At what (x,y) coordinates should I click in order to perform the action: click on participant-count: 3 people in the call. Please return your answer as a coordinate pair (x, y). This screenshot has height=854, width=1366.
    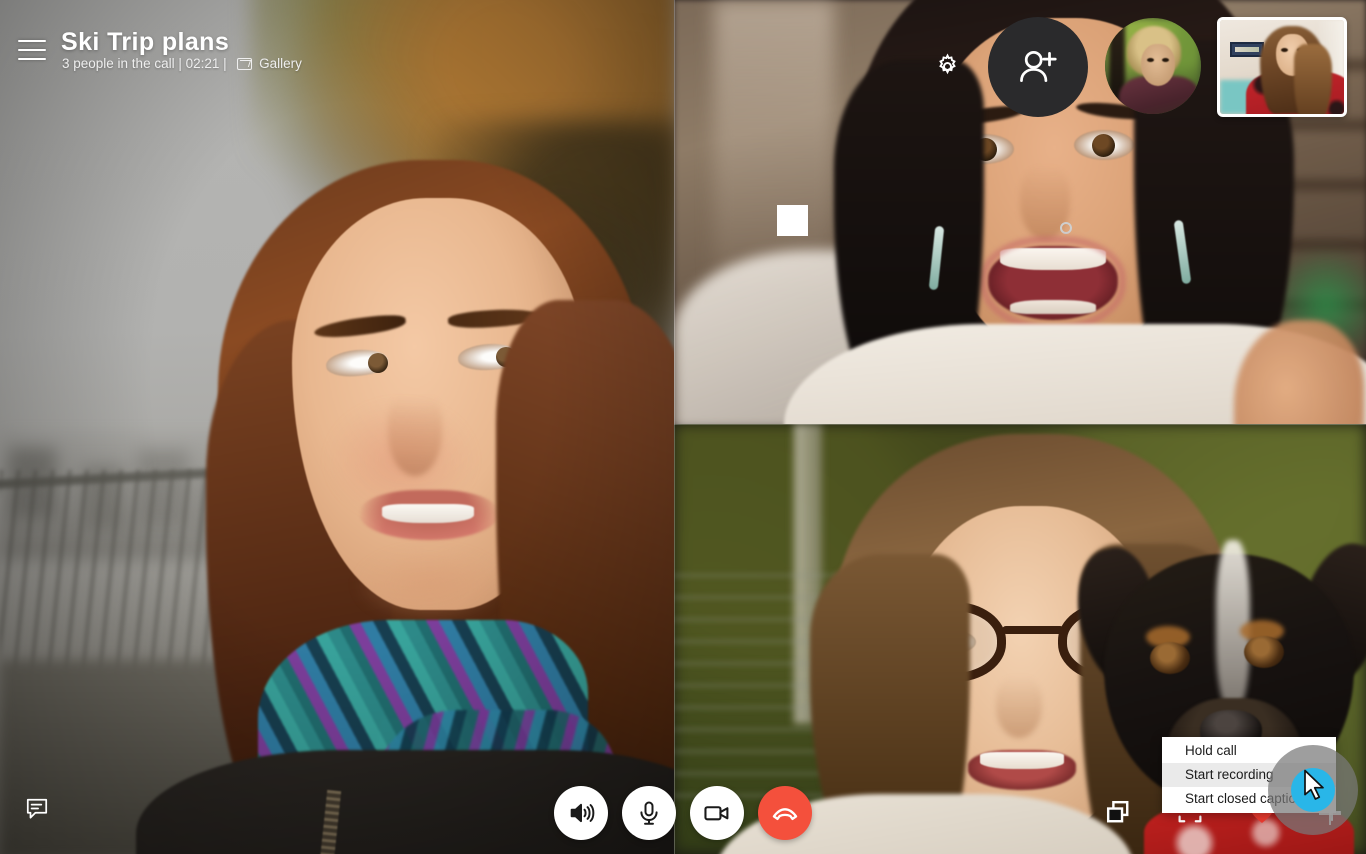
    Looking at the image, I should click on (118, 63).